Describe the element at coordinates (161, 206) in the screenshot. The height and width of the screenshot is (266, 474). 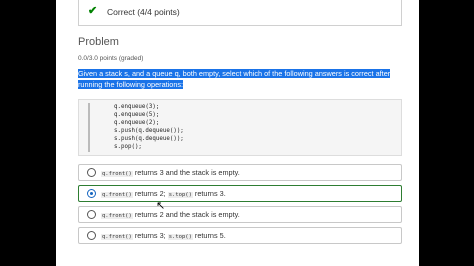
I see `mouse-cursor-icon: ↖` at that location.